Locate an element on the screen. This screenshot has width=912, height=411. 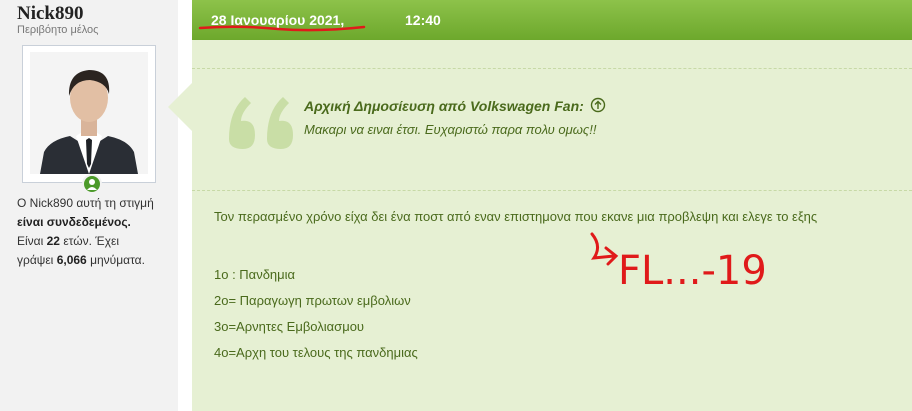
status-text: Ο Nick890 αυτή τη στιγμή is located at coordinates (85, 203).